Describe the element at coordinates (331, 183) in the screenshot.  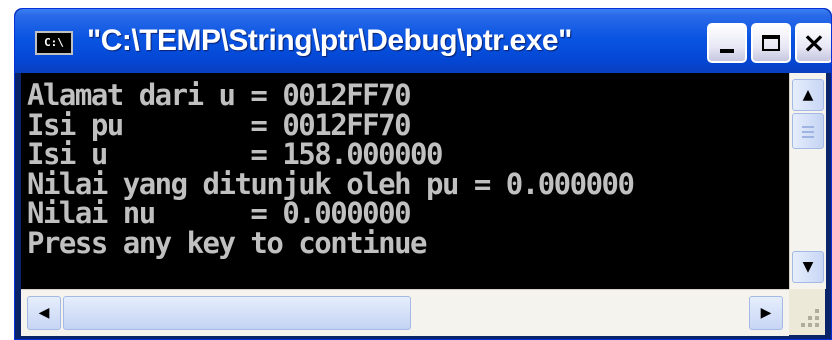
I see `console-line: Nilai yang ditunjuk oleh pu = 0.000000` at that location.